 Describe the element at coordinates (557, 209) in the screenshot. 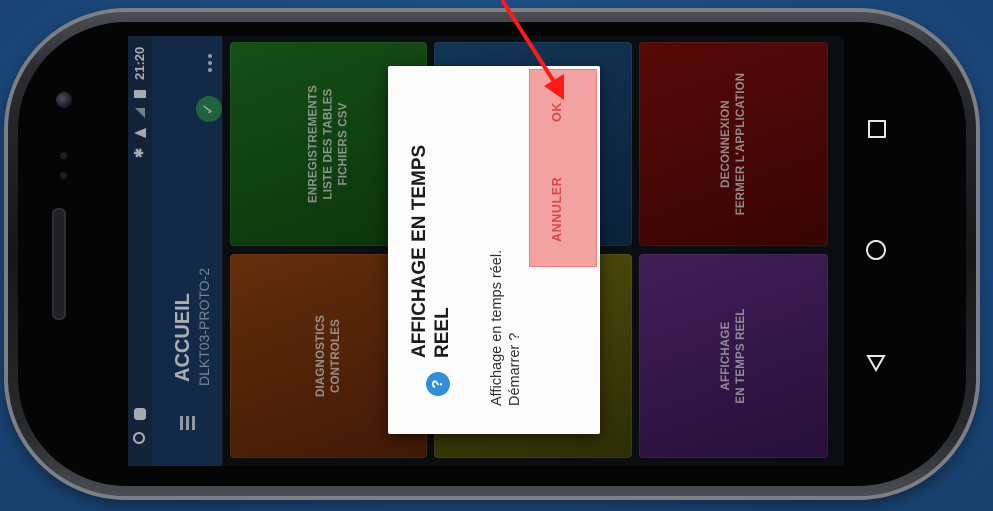

I see `cancel-button: ANNULER` at that location.